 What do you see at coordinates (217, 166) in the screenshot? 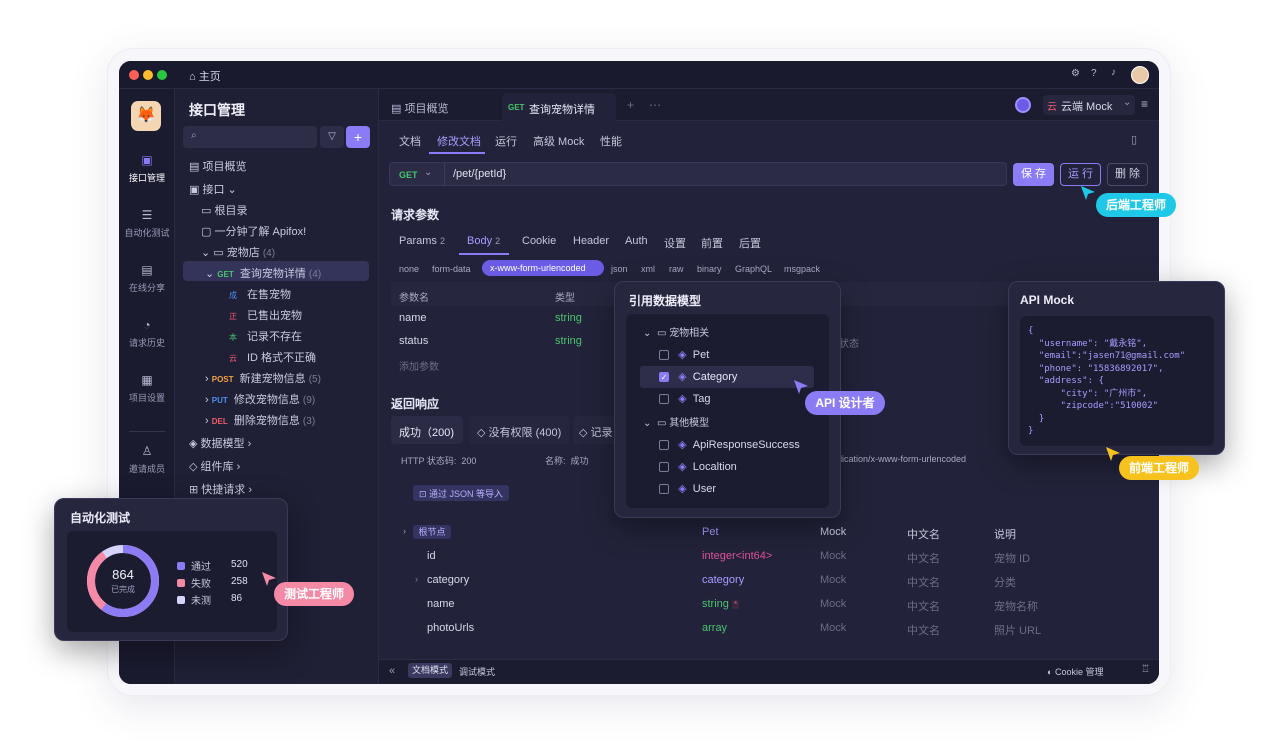
I see `sidebar-item-overview: ▤ 项目概览` at bounding box center [217, 166].